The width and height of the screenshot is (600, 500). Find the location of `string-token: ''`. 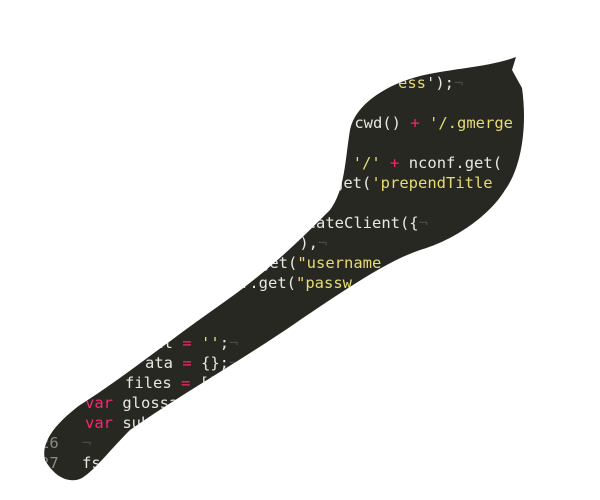

string-token: '' is located at coordinates (210, 343).